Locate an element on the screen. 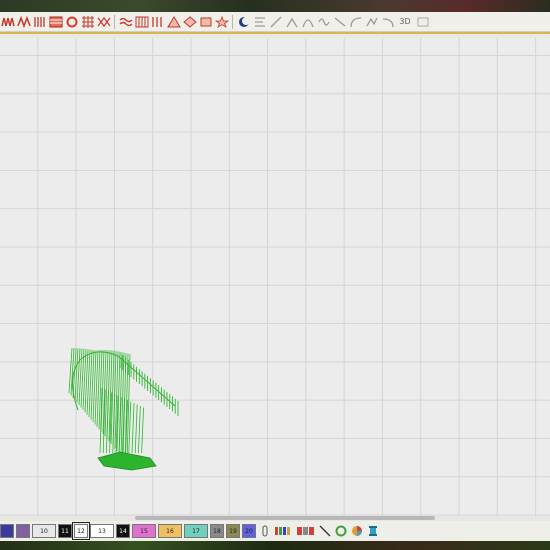 Image resolution: width=550 pixels, height=550 pixels. palette-swatch: 18 is located at coordinates (217, 531).